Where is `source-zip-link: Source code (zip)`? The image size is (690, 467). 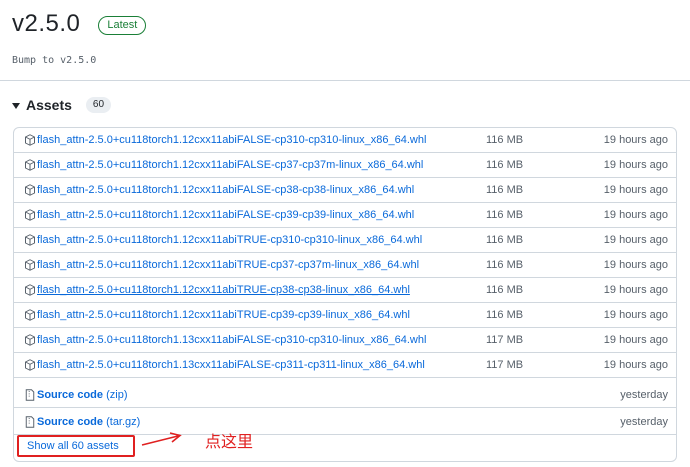
source-zip-link: Source code (zip) is located at coordinates (82, 395).